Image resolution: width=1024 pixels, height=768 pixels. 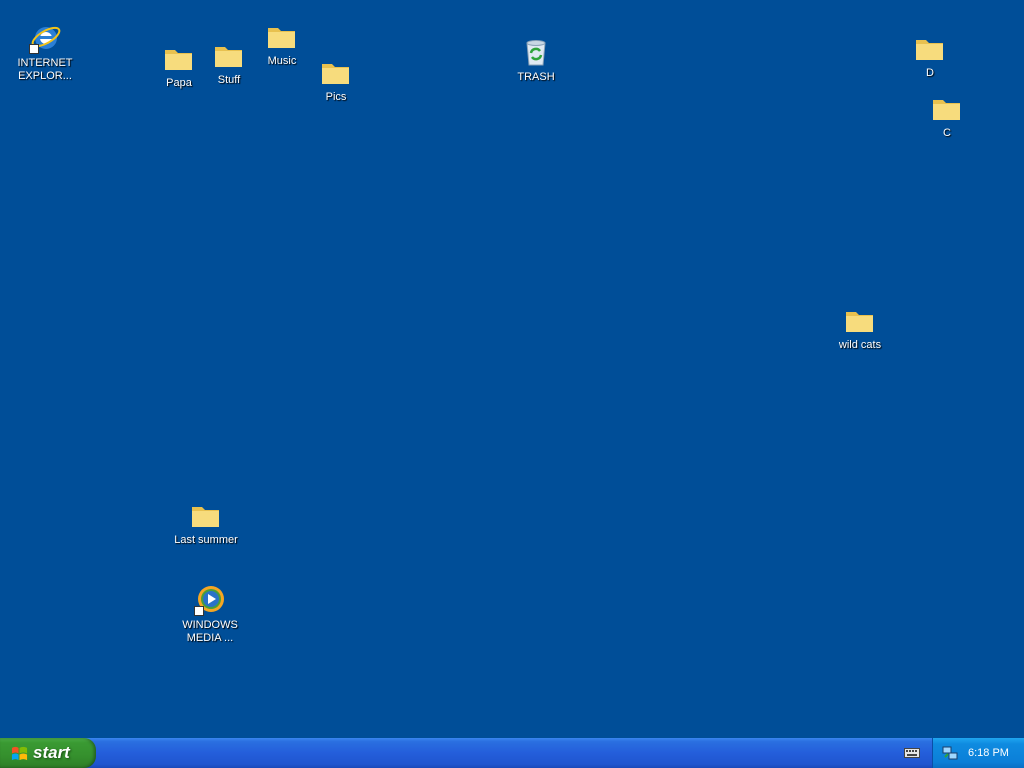 I want to click on icon-label: Pics, so click(x=336, y=97).